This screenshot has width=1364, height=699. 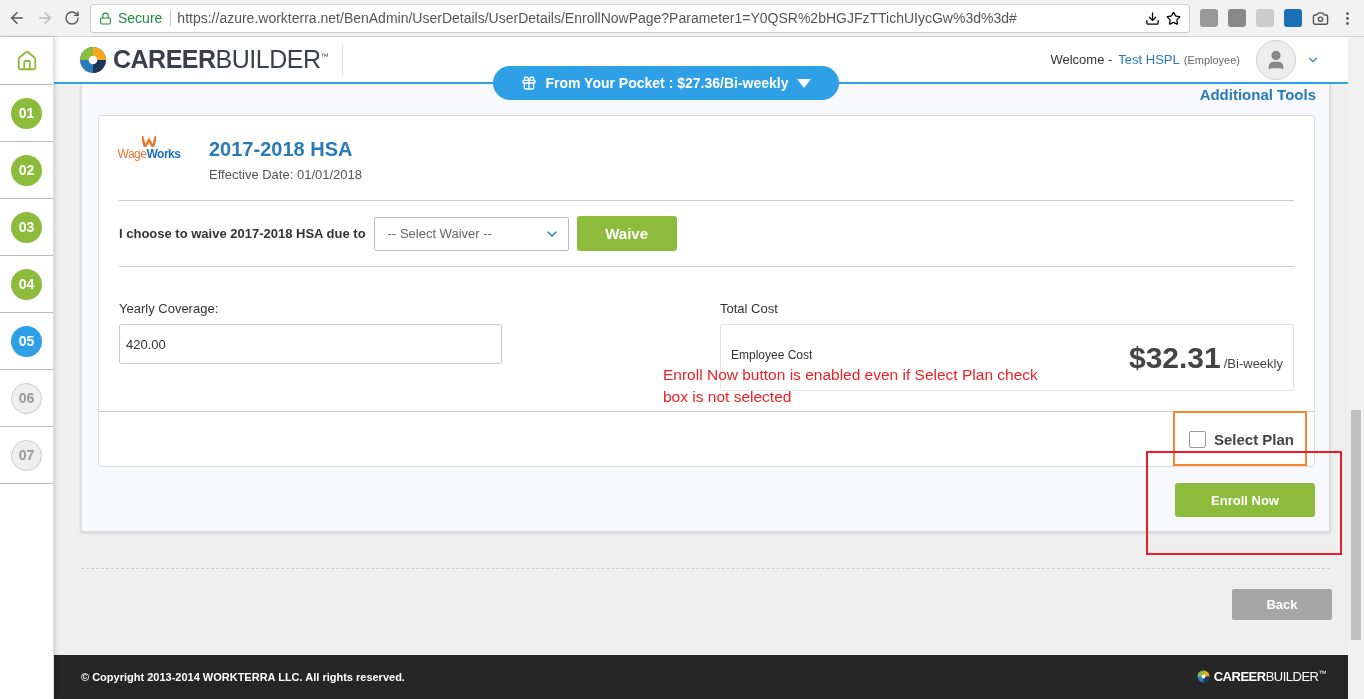 I want to click on secure-label: Secure, so click(x=145, y=18).